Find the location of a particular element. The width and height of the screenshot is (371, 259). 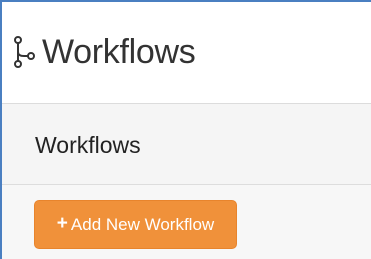

add-new-workflow-button: + Add New Workflow is located at coordinates (135, 224).